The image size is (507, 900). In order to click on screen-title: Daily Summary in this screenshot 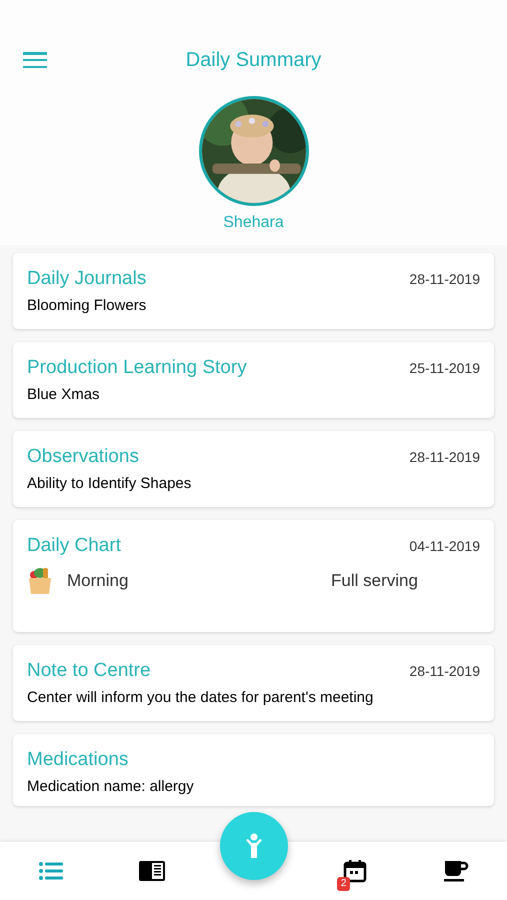, I will do `click(254, 60)`.